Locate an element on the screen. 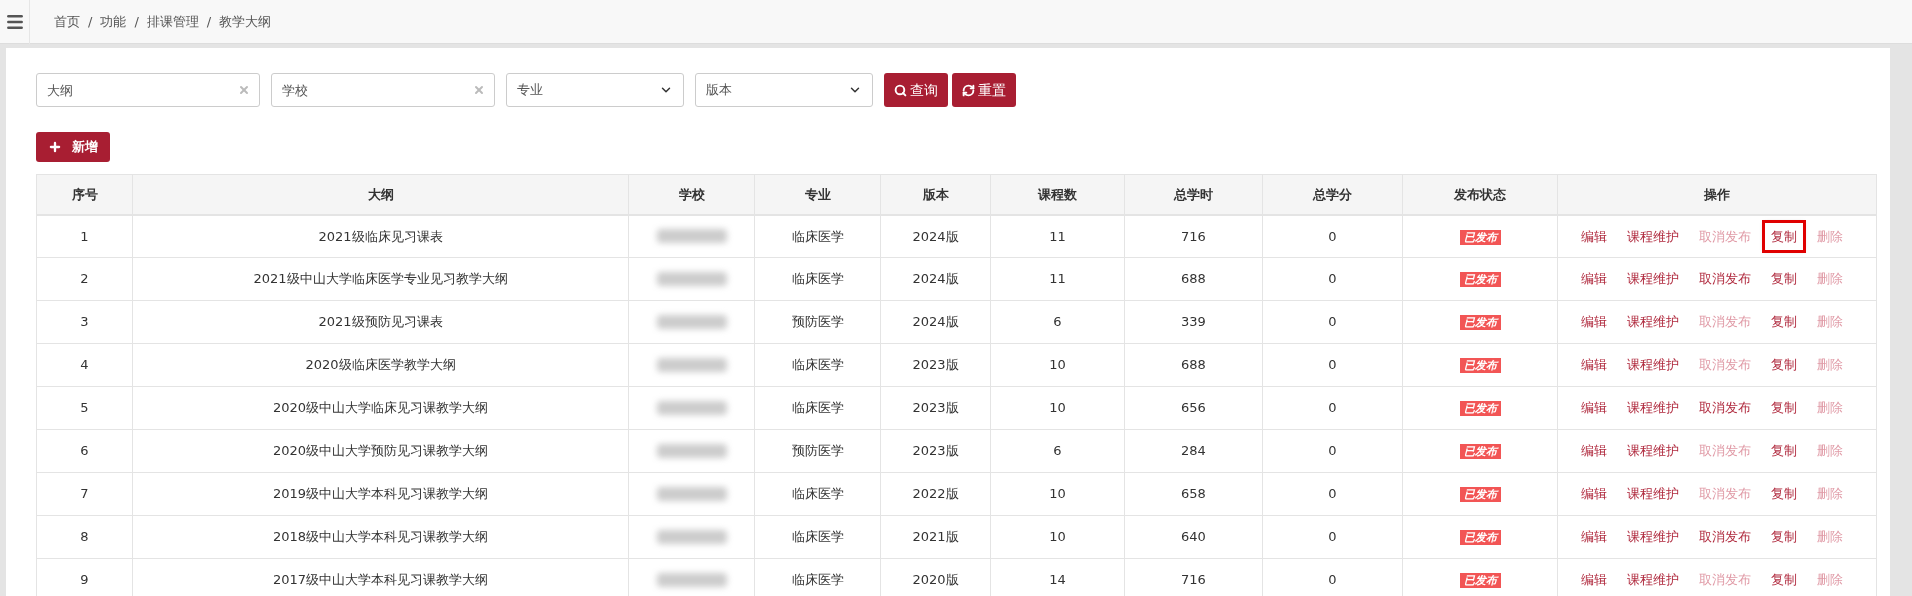 The width and height of the screenshot is (1912, 596). breadcrumb-item: 功能 is located at coordinates (113, 21).